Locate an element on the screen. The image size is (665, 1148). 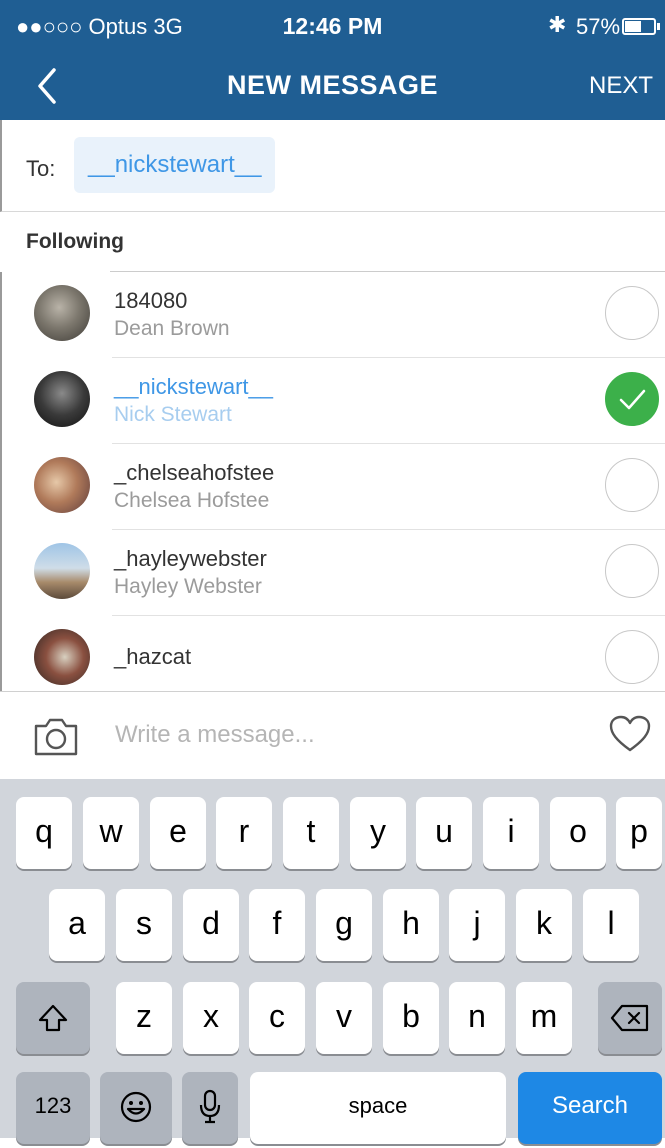
key-b: b is located at coordinates (411, 1018).